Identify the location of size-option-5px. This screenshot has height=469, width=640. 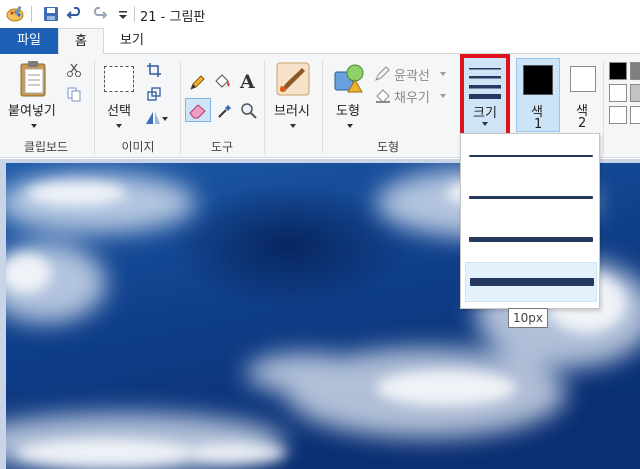
(531, 240).